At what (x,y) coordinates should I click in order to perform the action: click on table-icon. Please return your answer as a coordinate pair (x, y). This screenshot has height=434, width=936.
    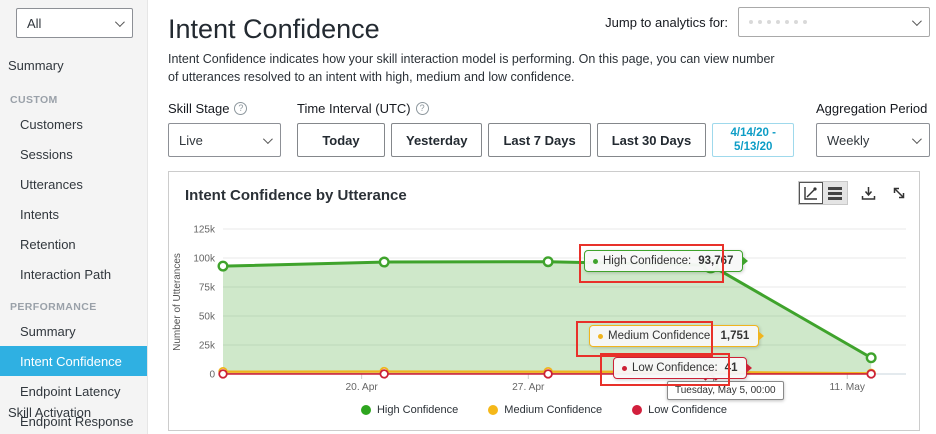
    Looking at the image, I should click on (835, 193).